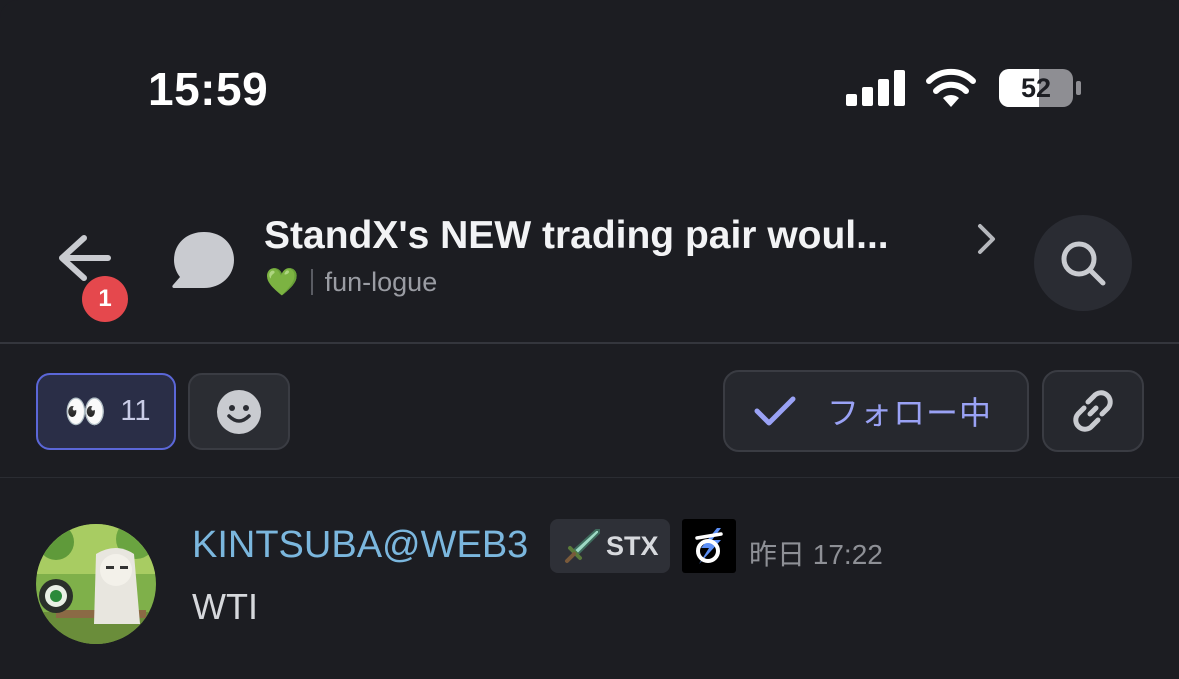 This screenshot has width=1179, height=679. Describe the element at coordinates (208, 89) in the screenshot. I see `status-time: 15:59` at that location.